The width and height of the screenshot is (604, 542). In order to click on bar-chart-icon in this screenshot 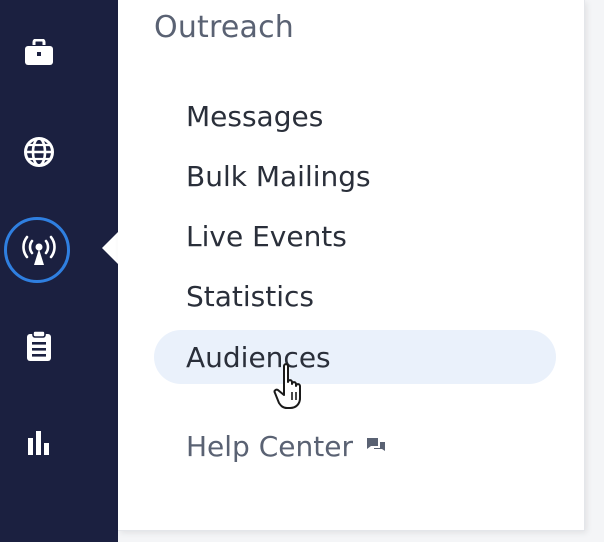, I will do `click(38, 443)`.